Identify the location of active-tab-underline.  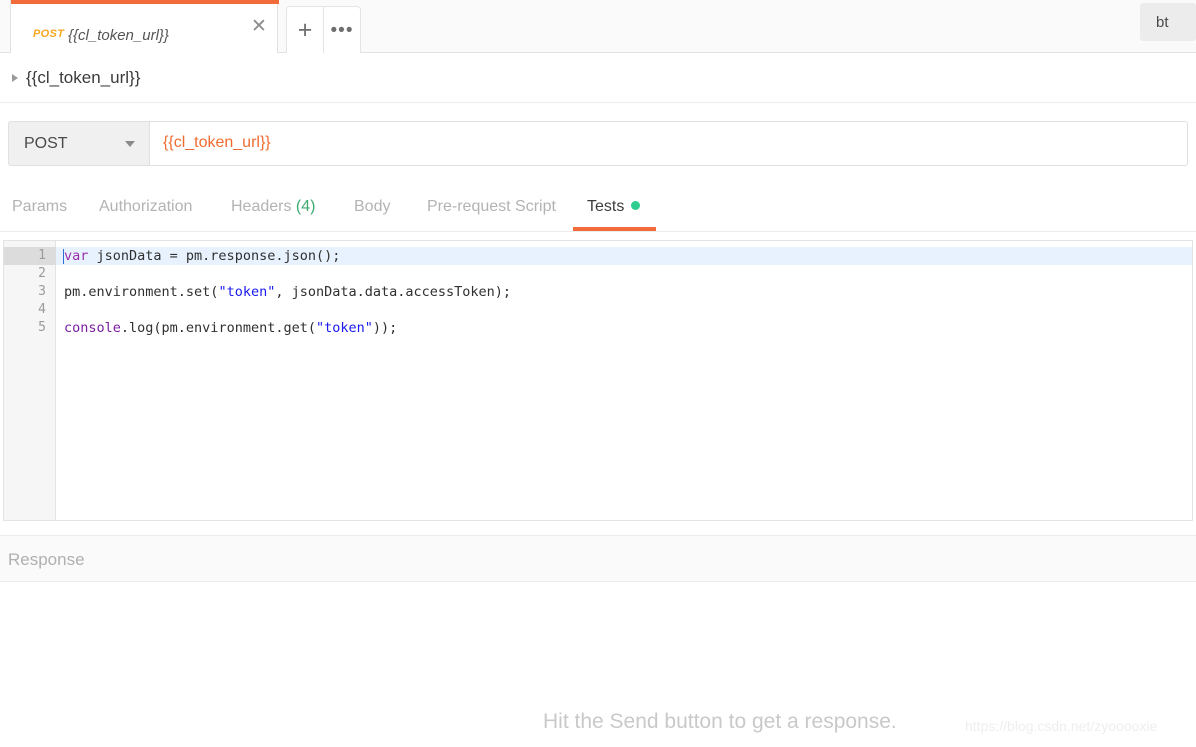
(614, 229).